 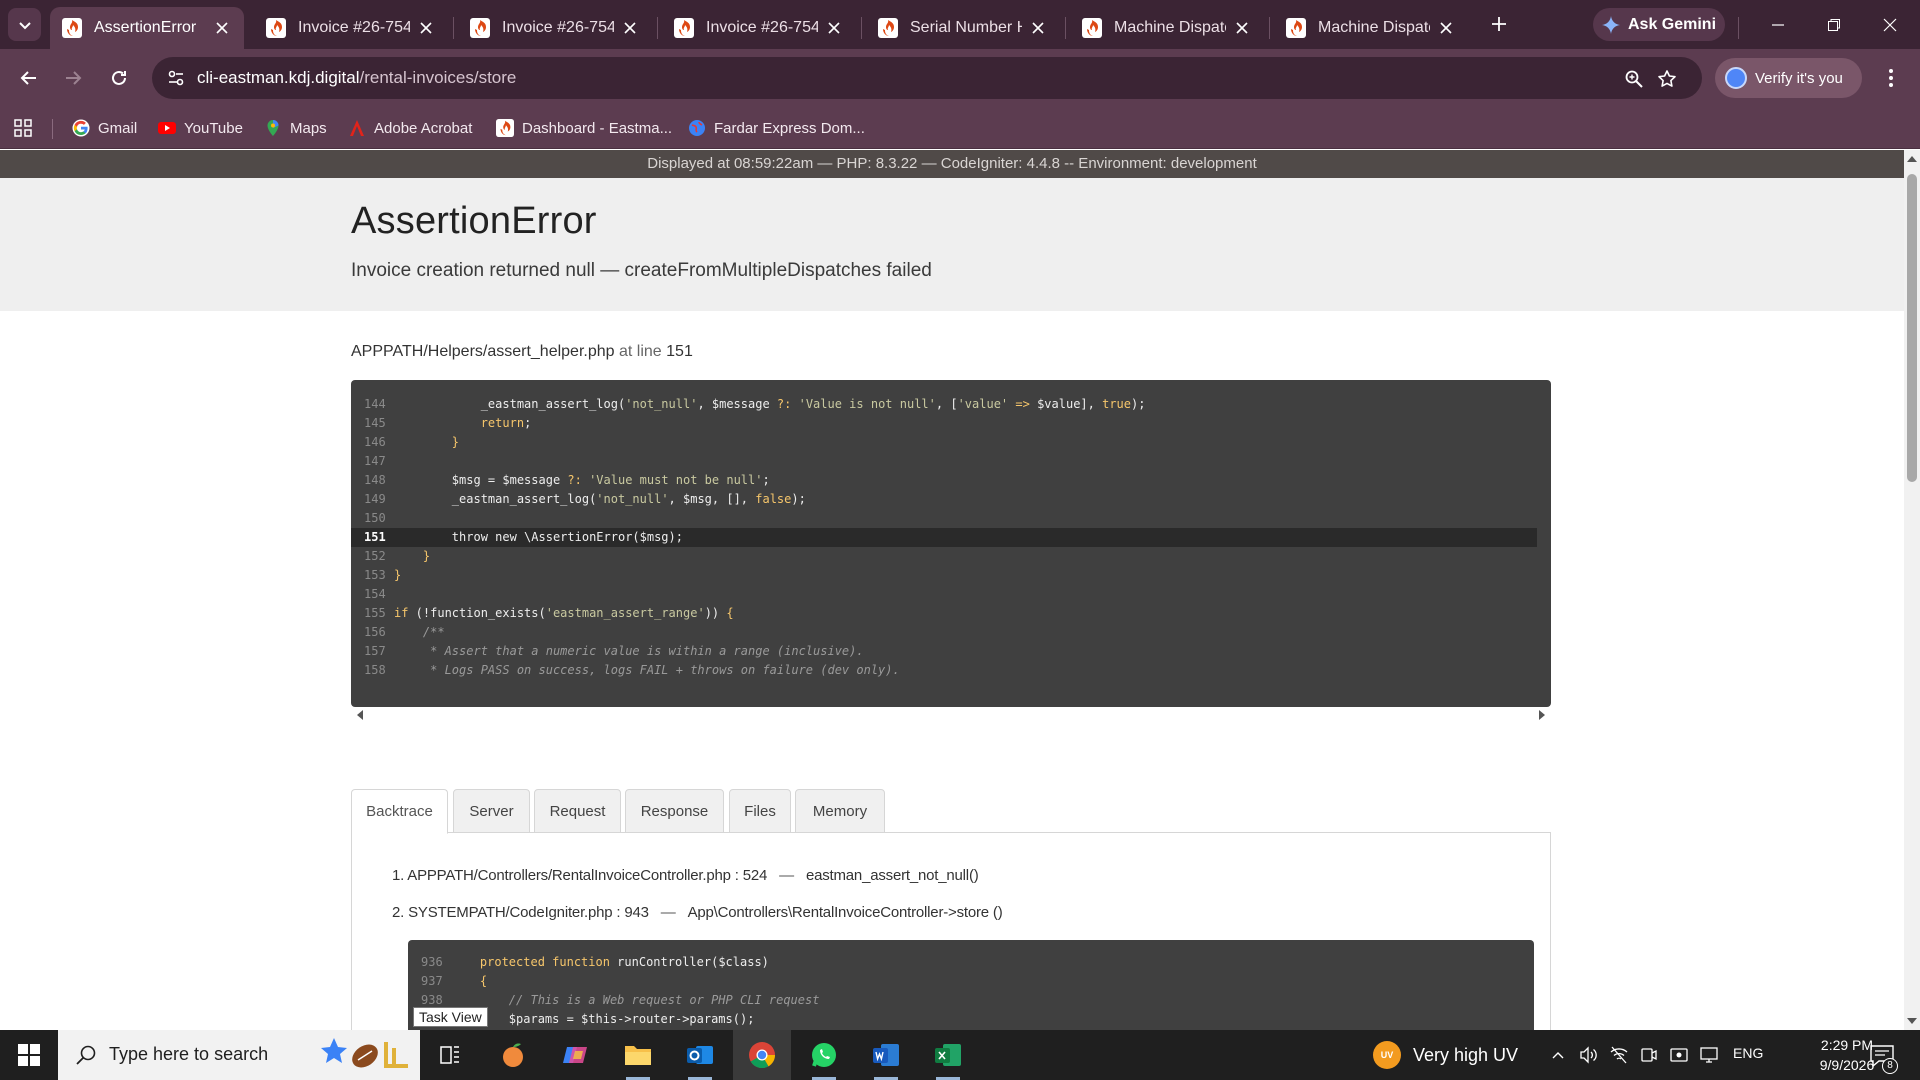 I want to click on scroll-left-icon, so click(x=360, y=715).